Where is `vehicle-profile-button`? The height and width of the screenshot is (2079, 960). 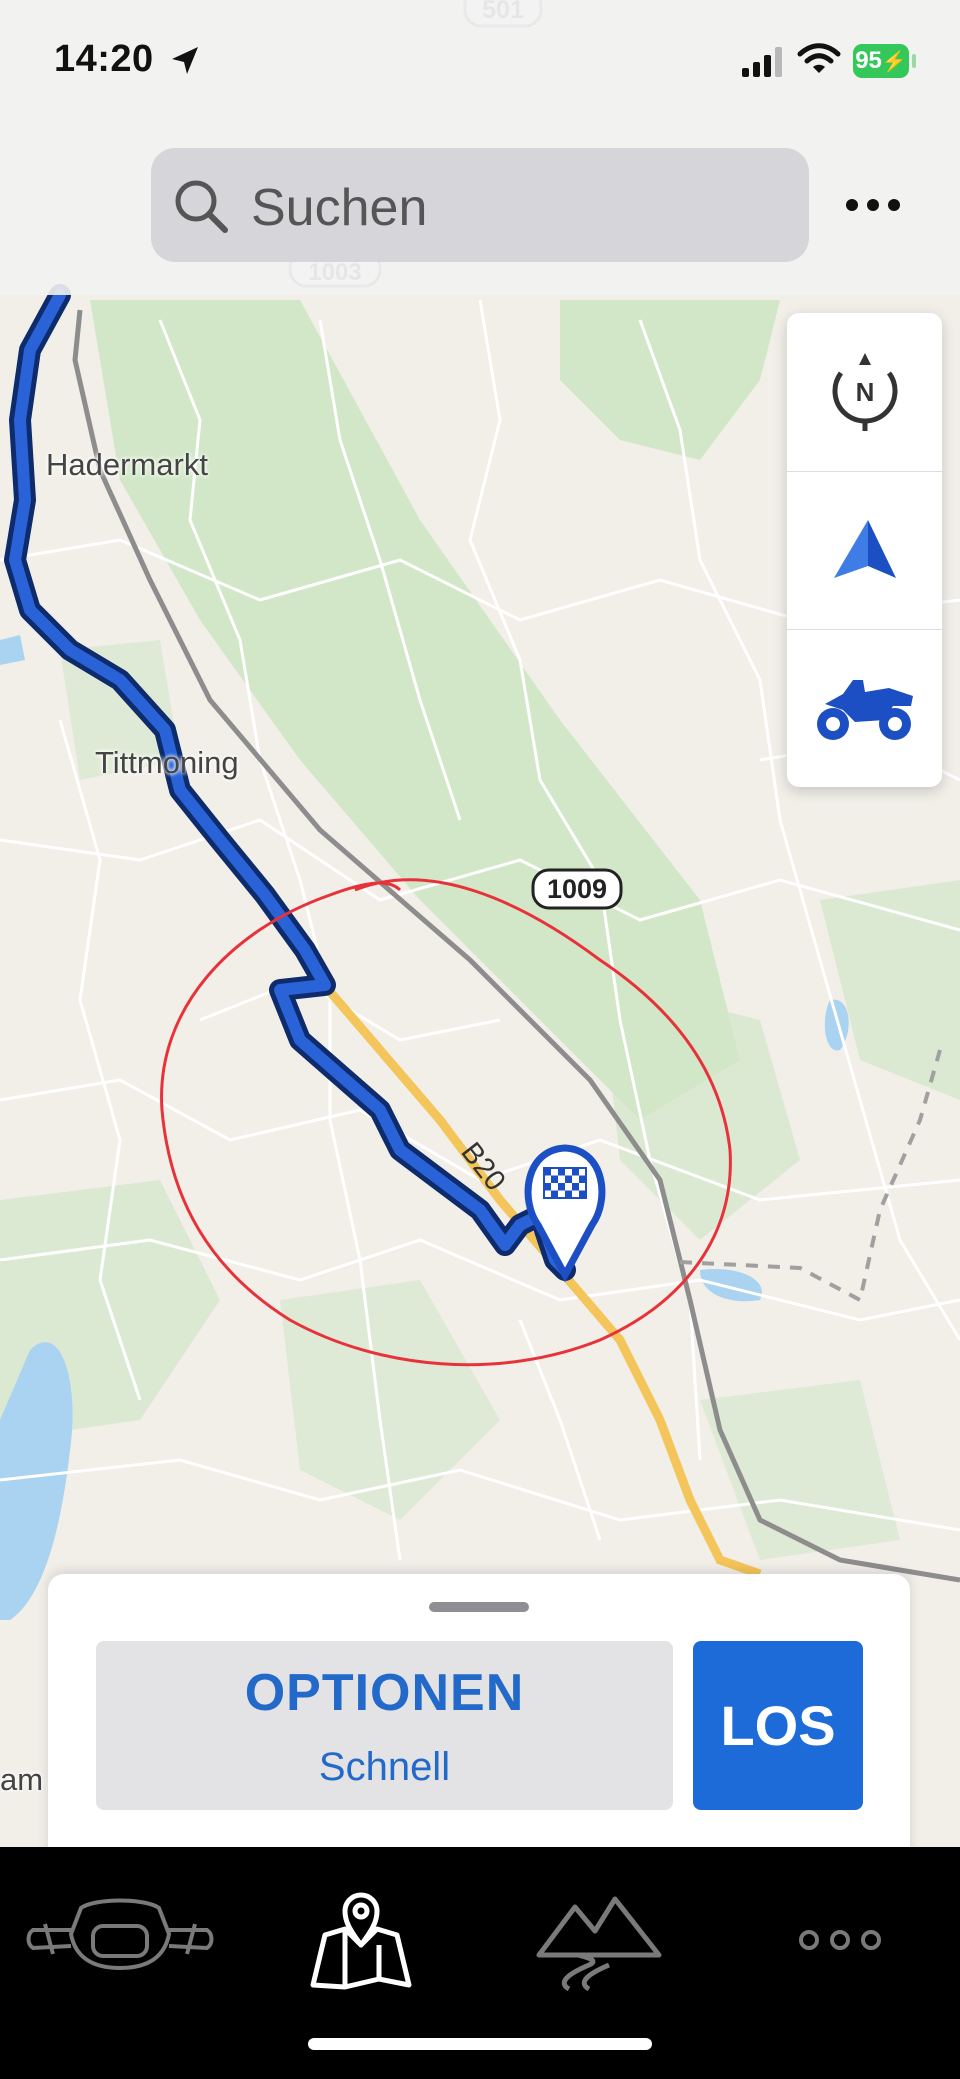
vehicle-profile-button is located at coordinates (864, 708).